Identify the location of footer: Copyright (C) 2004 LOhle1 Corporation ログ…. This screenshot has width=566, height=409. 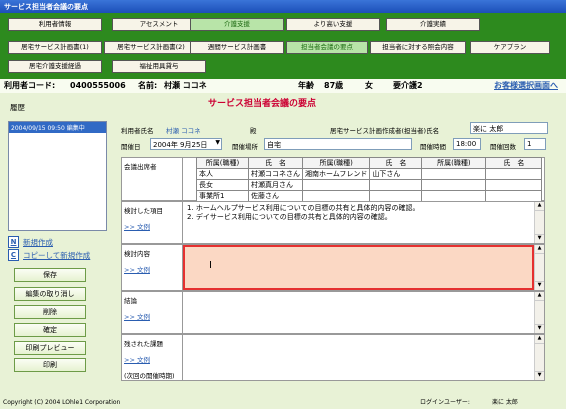
(283, 403).